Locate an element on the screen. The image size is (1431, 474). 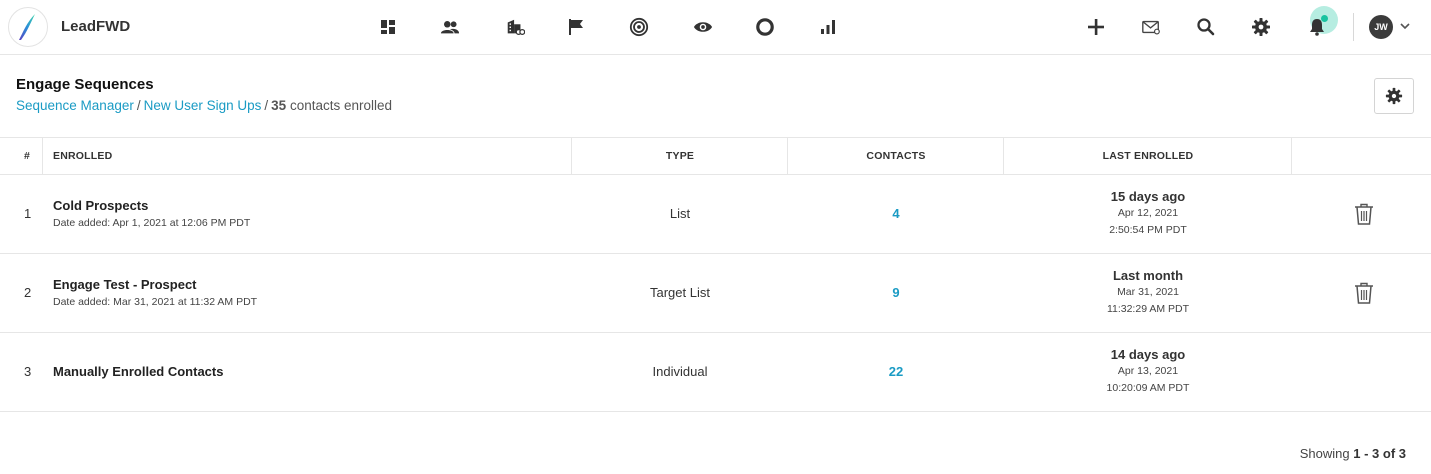
last-enrolled: 14 days ago Apr 13, 2021 10:20:09 AM PDT is located at coordinates (1148, 371).